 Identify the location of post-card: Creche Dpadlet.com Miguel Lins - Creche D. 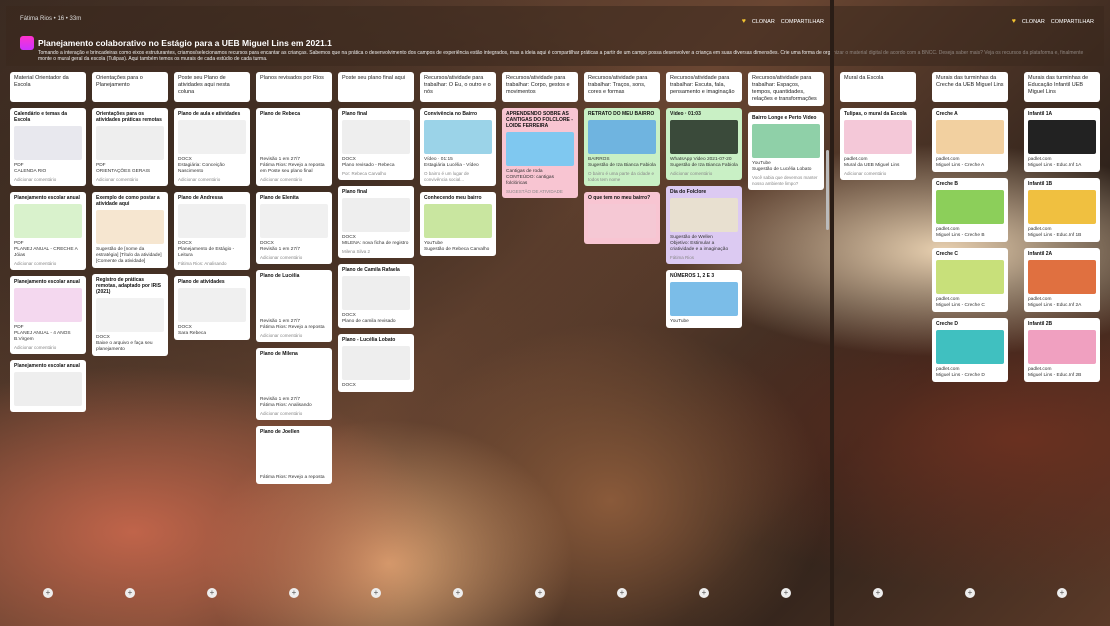
(970, 350).